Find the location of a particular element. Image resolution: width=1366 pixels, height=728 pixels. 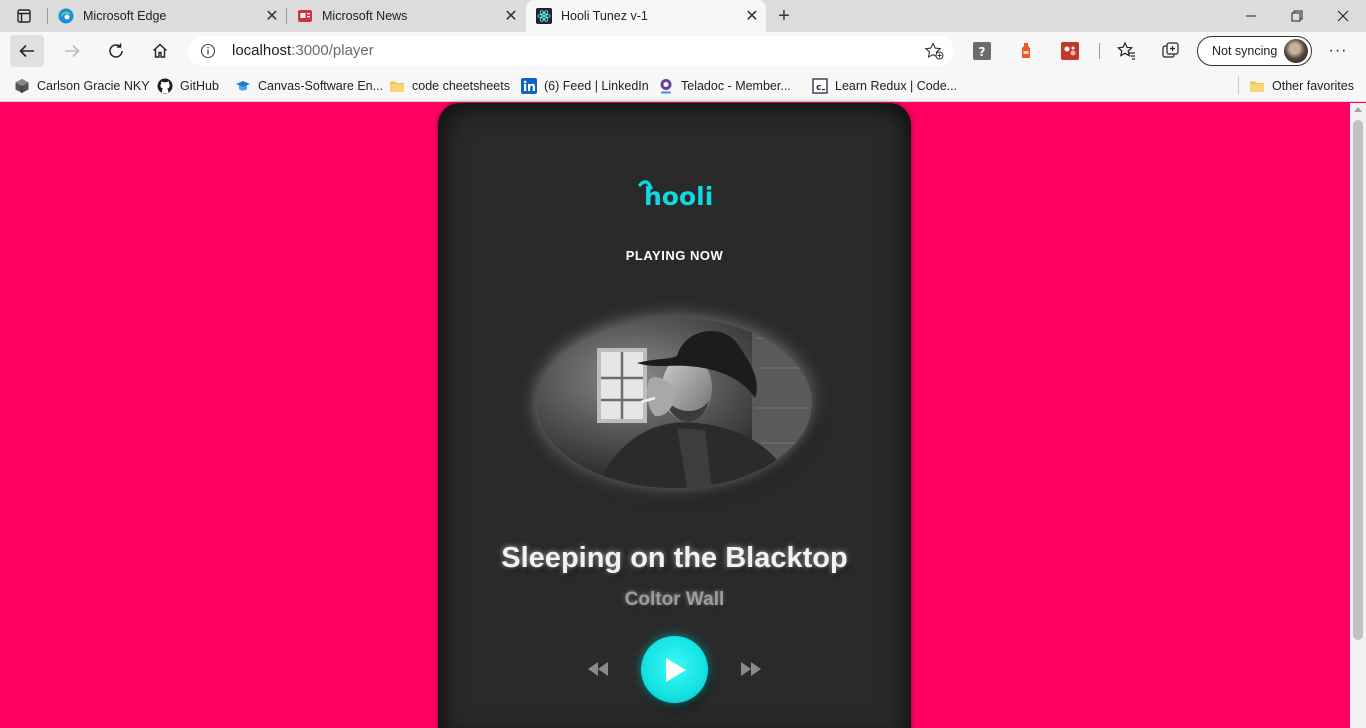

play-icon is located at coordinates (675, 669).